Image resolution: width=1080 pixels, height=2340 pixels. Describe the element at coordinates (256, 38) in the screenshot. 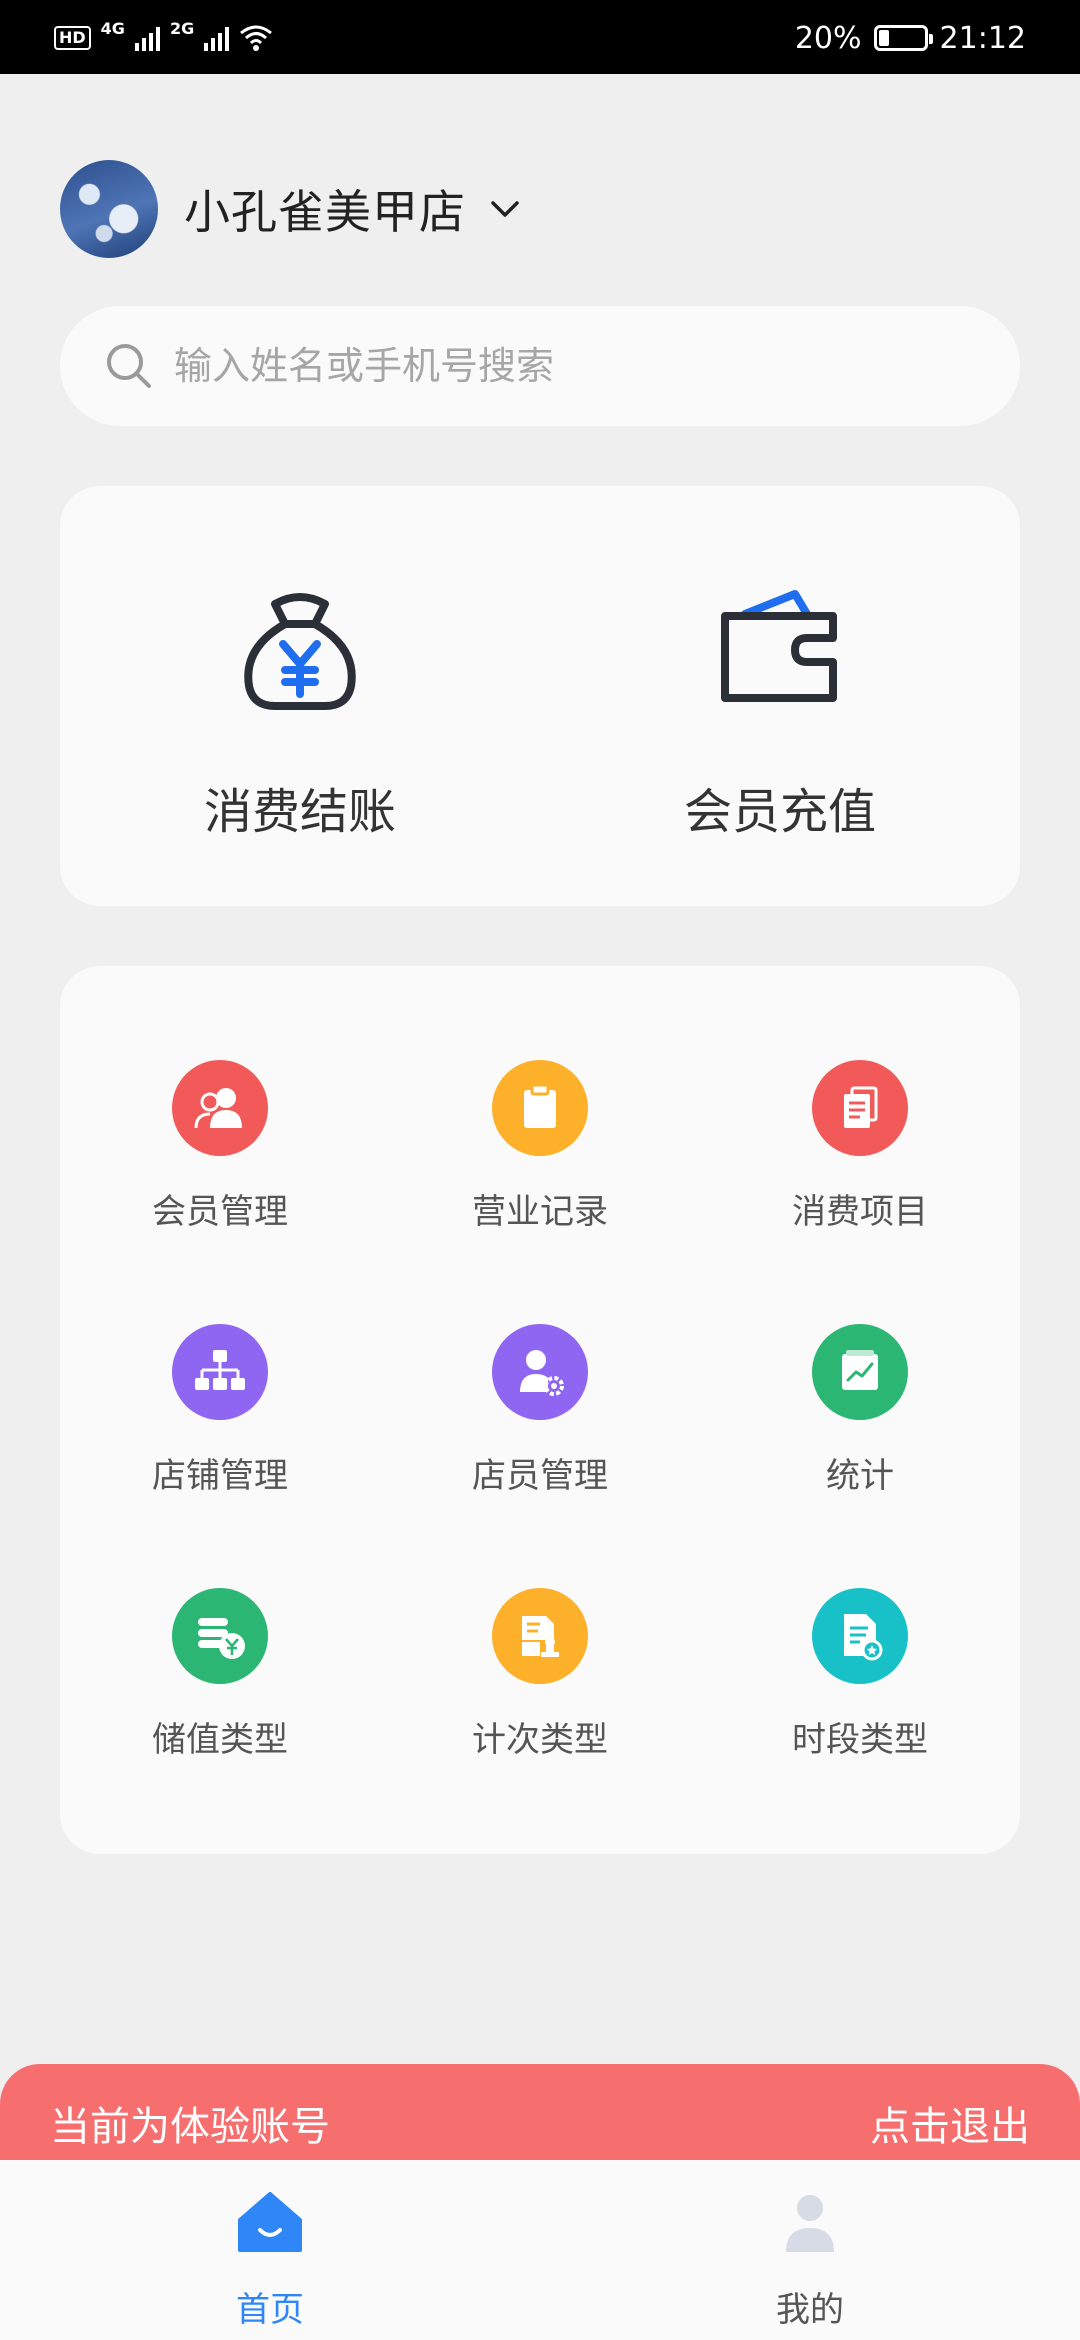

I see `wifi-icon` at that location.